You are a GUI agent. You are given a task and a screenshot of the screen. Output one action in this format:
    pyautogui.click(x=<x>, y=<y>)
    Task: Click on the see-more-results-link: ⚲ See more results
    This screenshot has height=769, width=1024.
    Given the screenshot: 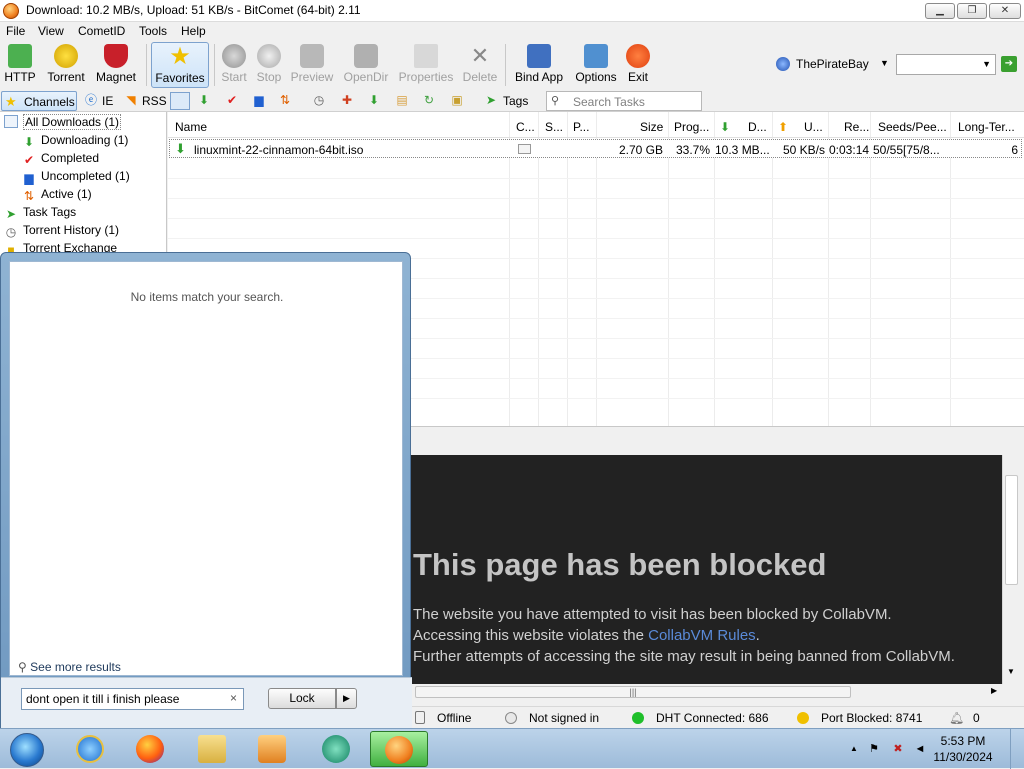 What is the action you would take?
    pyautogui.click(x=69, y=667)
    